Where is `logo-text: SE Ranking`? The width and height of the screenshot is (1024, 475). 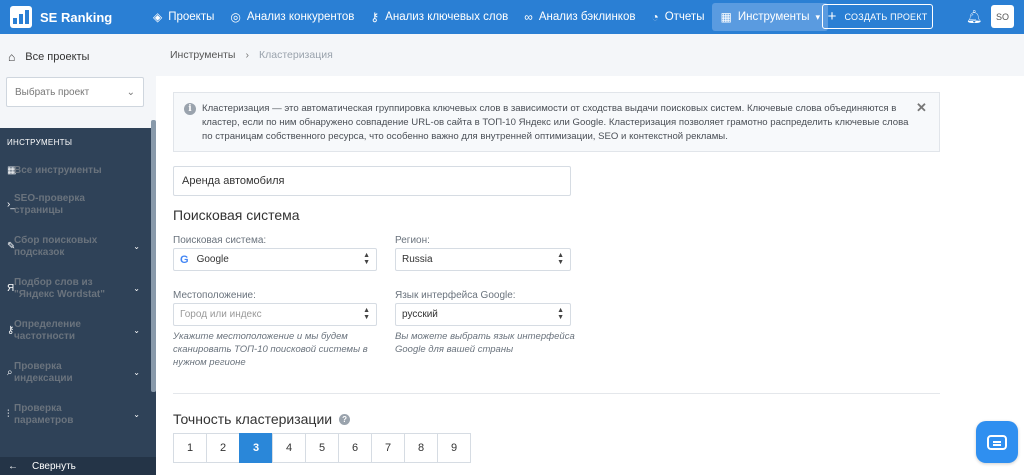 logo-text: SE Ranking is located at coordinates (76, 17).